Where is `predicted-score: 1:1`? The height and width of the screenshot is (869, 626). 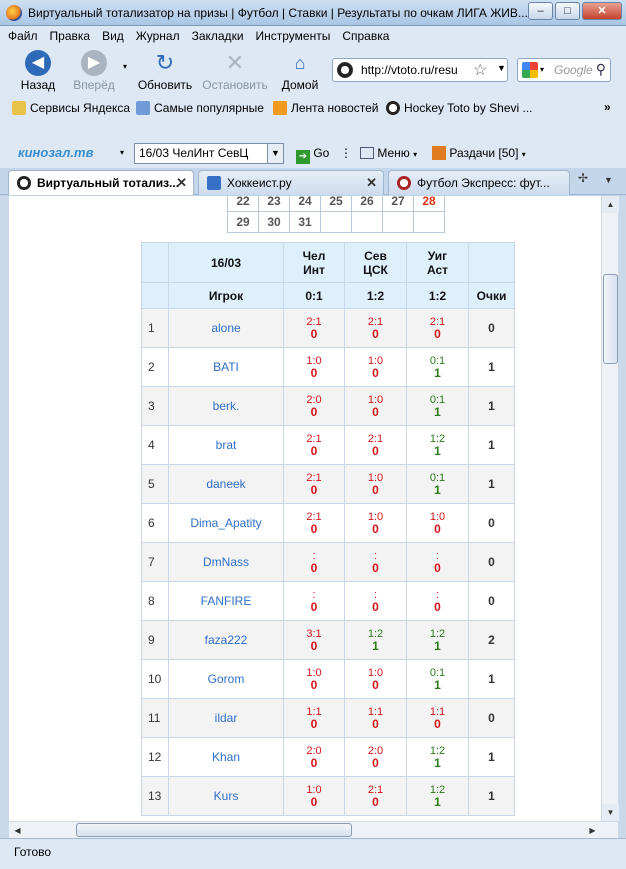 predicted-score: 1:1 is located at coordinates (437, 711).